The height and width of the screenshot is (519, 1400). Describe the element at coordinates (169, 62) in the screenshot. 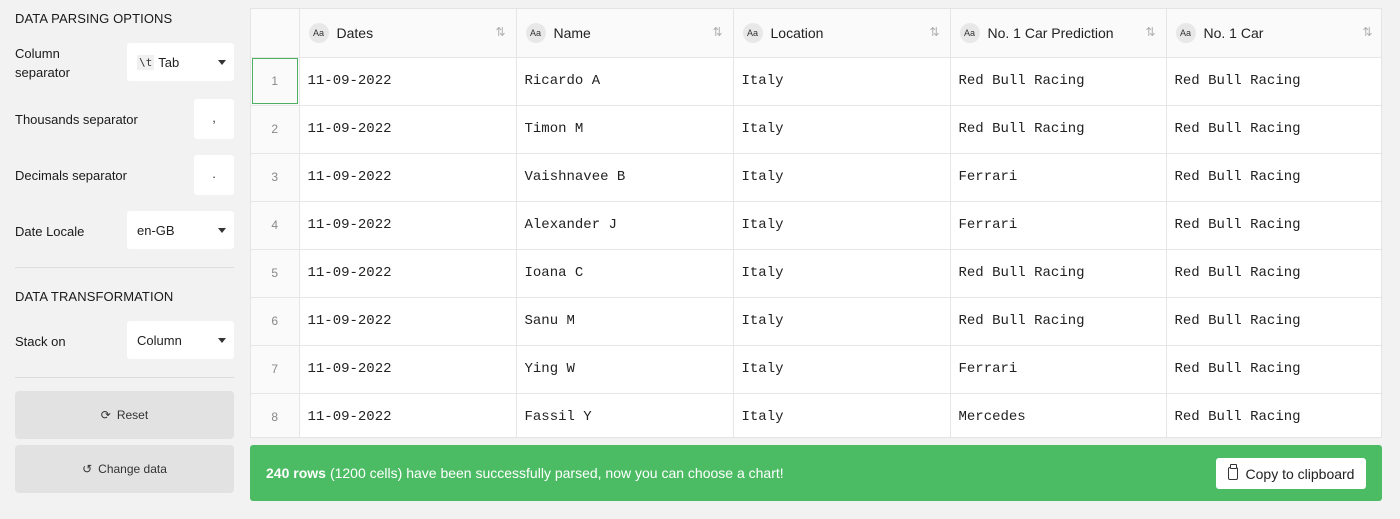

I see `column-separator-value: Tab` at that location.